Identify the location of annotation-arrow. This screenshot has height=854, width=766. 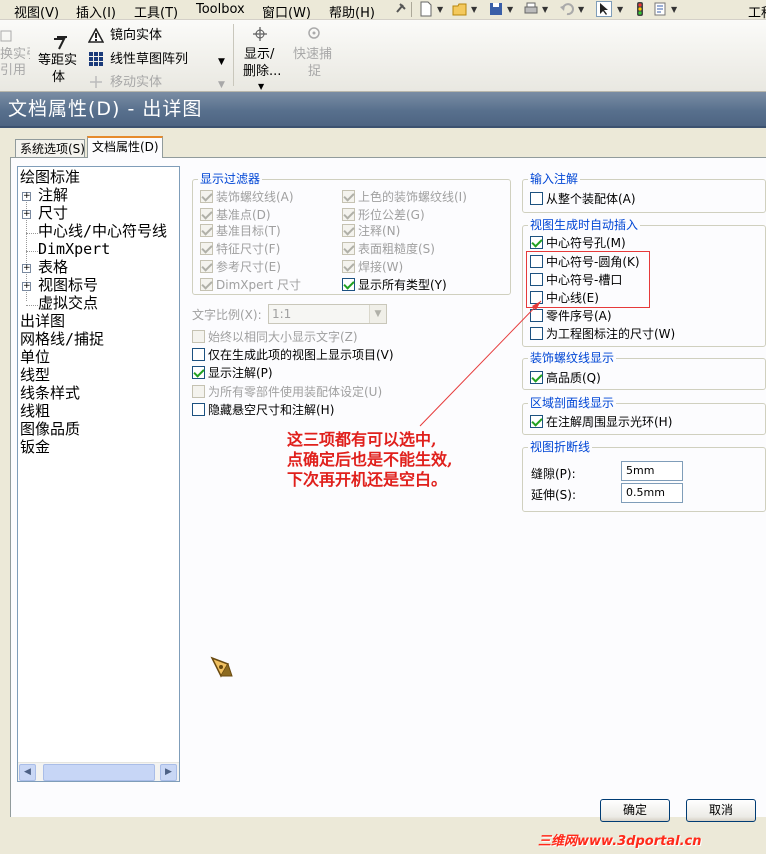
(480, 363).